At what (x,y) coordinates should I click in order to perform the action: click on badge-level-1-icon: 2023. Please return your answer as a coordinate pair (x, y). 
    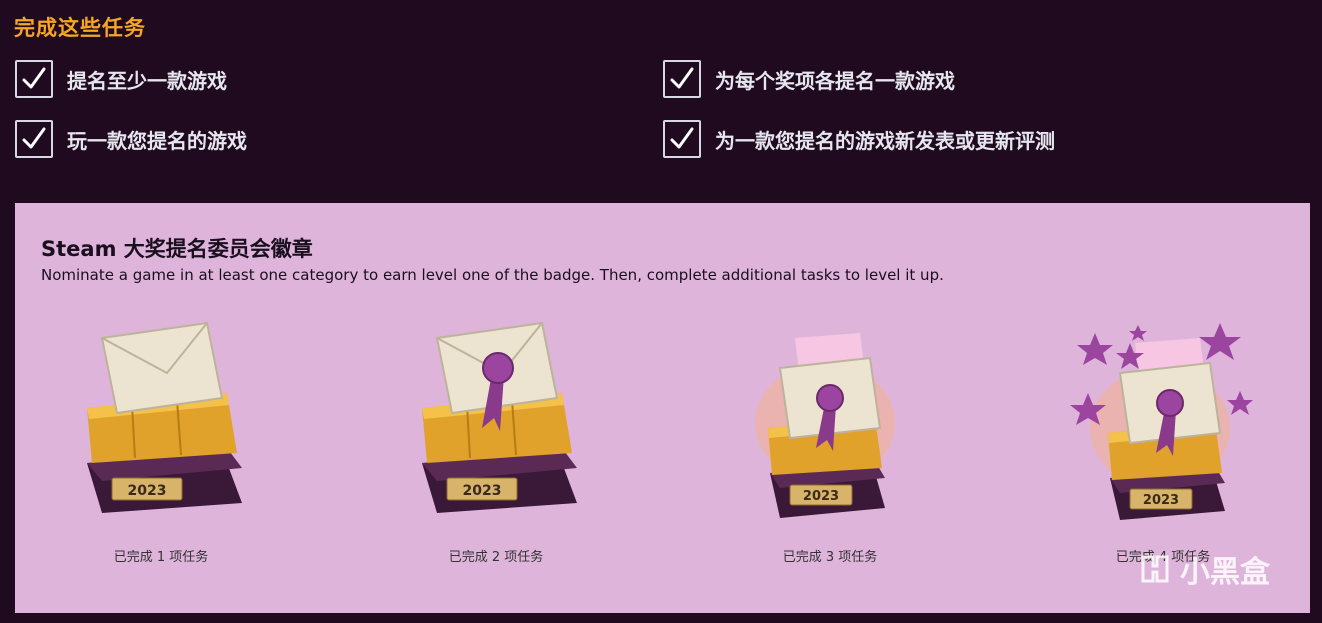
    Looking at the image, I should click on (164, 417).